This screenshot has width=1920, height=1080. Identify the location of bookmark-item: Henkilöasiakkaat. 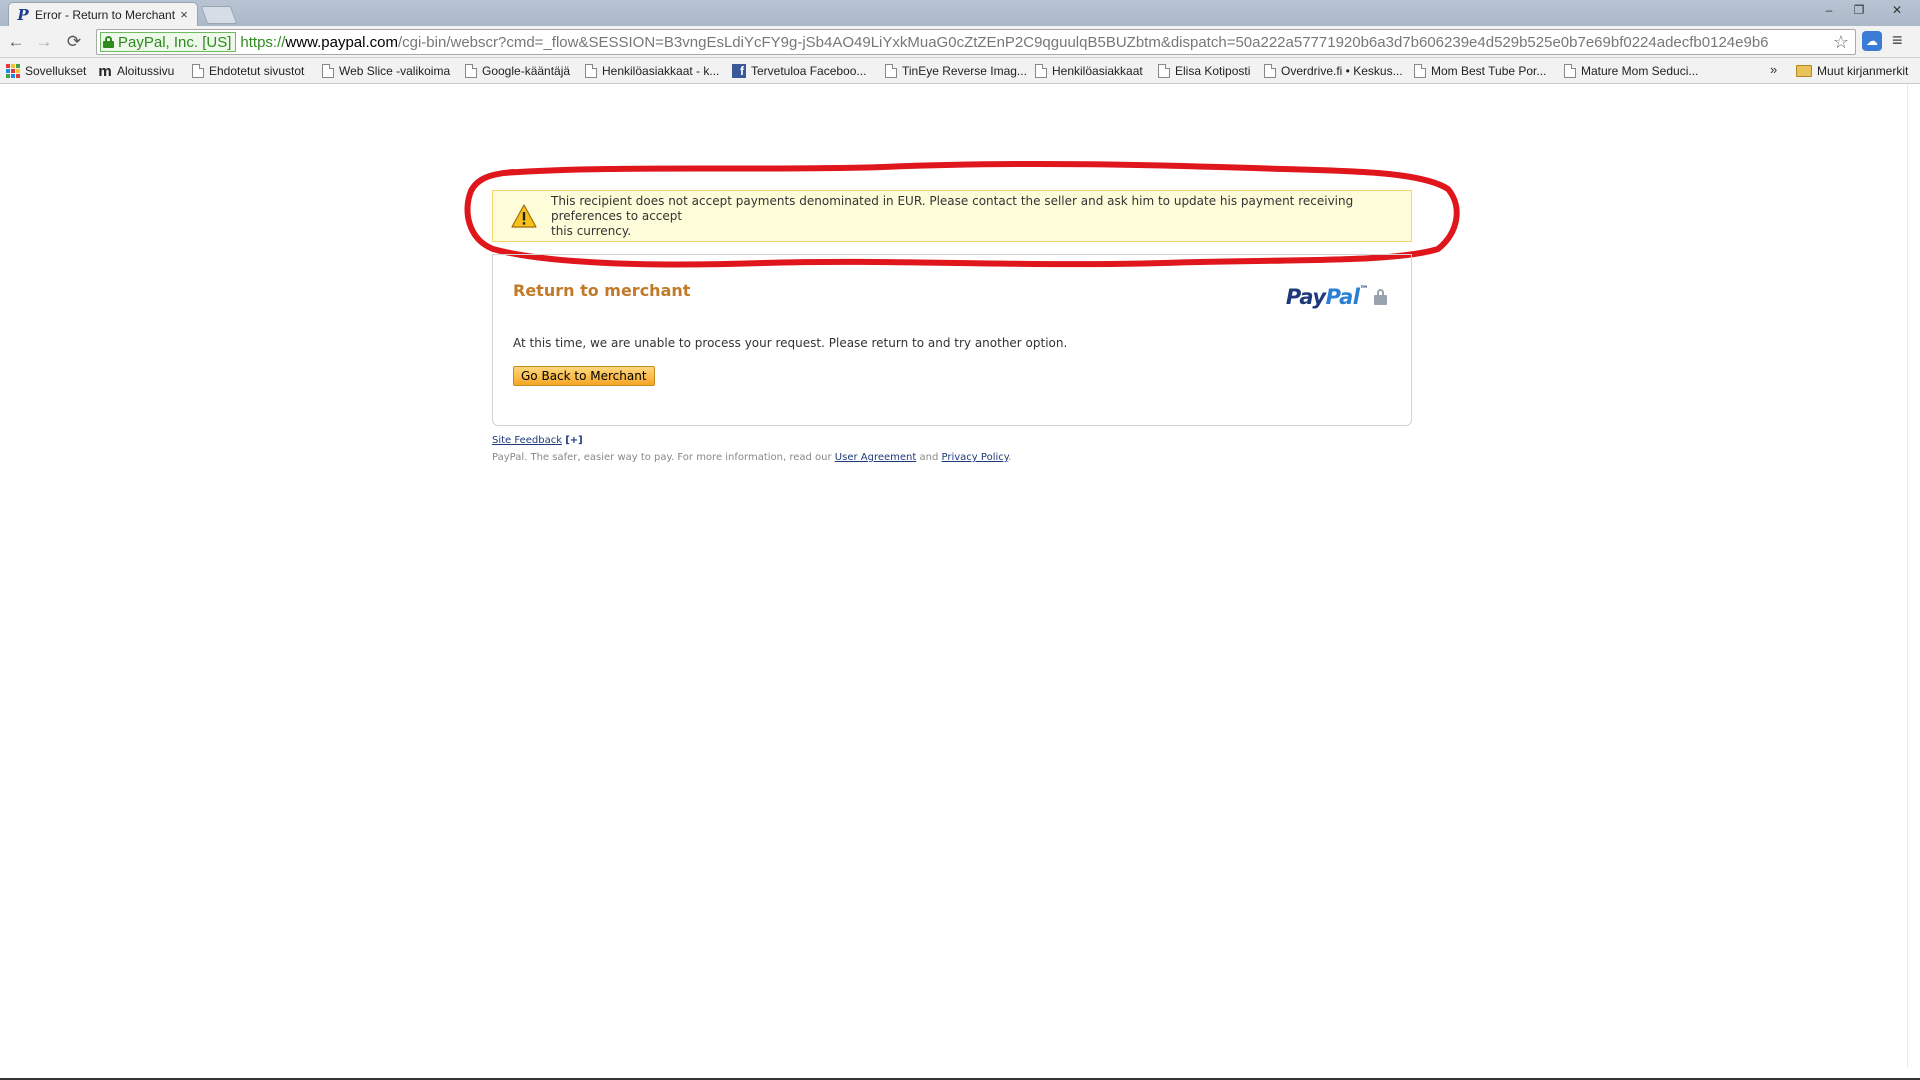
(1089, 71).